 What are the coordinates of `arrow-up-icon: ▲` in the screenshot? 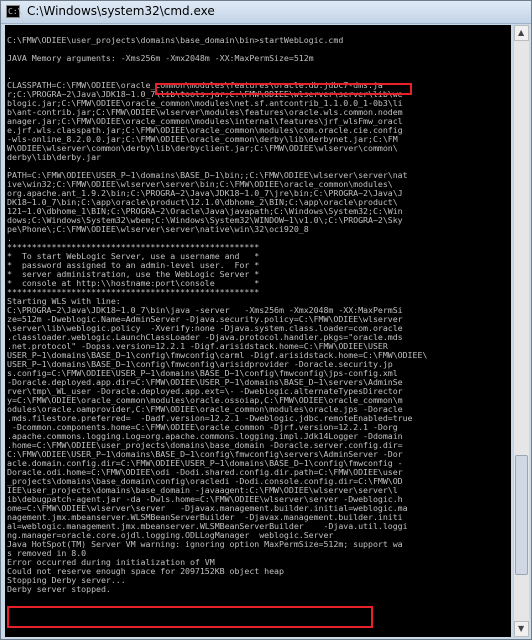 It's located at (521, 32).